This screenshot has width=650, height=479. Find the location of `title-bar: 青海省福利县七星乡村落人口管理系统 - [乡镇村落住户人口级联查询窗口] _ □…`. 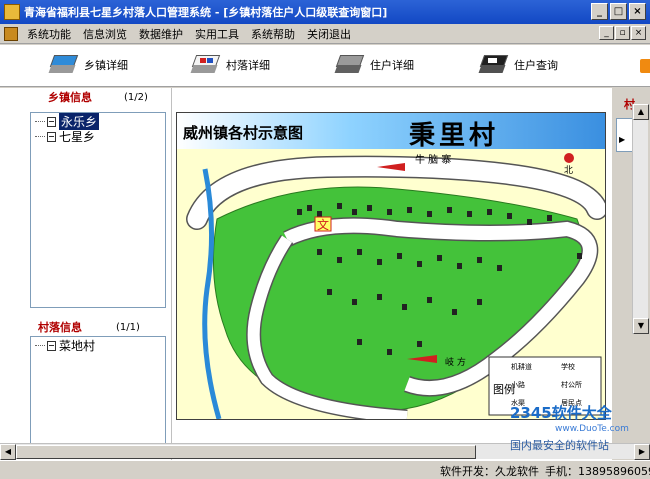

title-bar: 青海省福利县七星乡村落人口管理系统 - [乡镇村落住户人口级联查询窗口] _ □… is located at coordinates (325, 12).